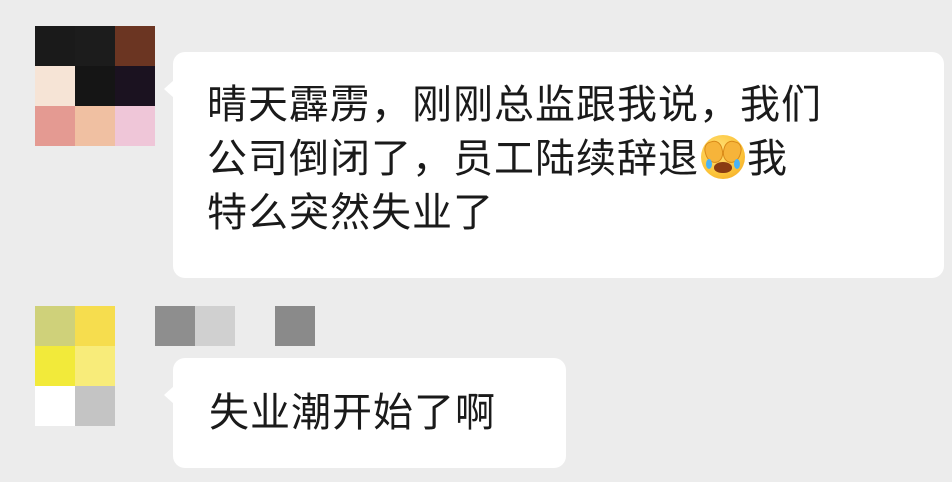 This screenshot has width=952, height=482. I want to click on message-line: 特么突然失业了, so click(350, 213).